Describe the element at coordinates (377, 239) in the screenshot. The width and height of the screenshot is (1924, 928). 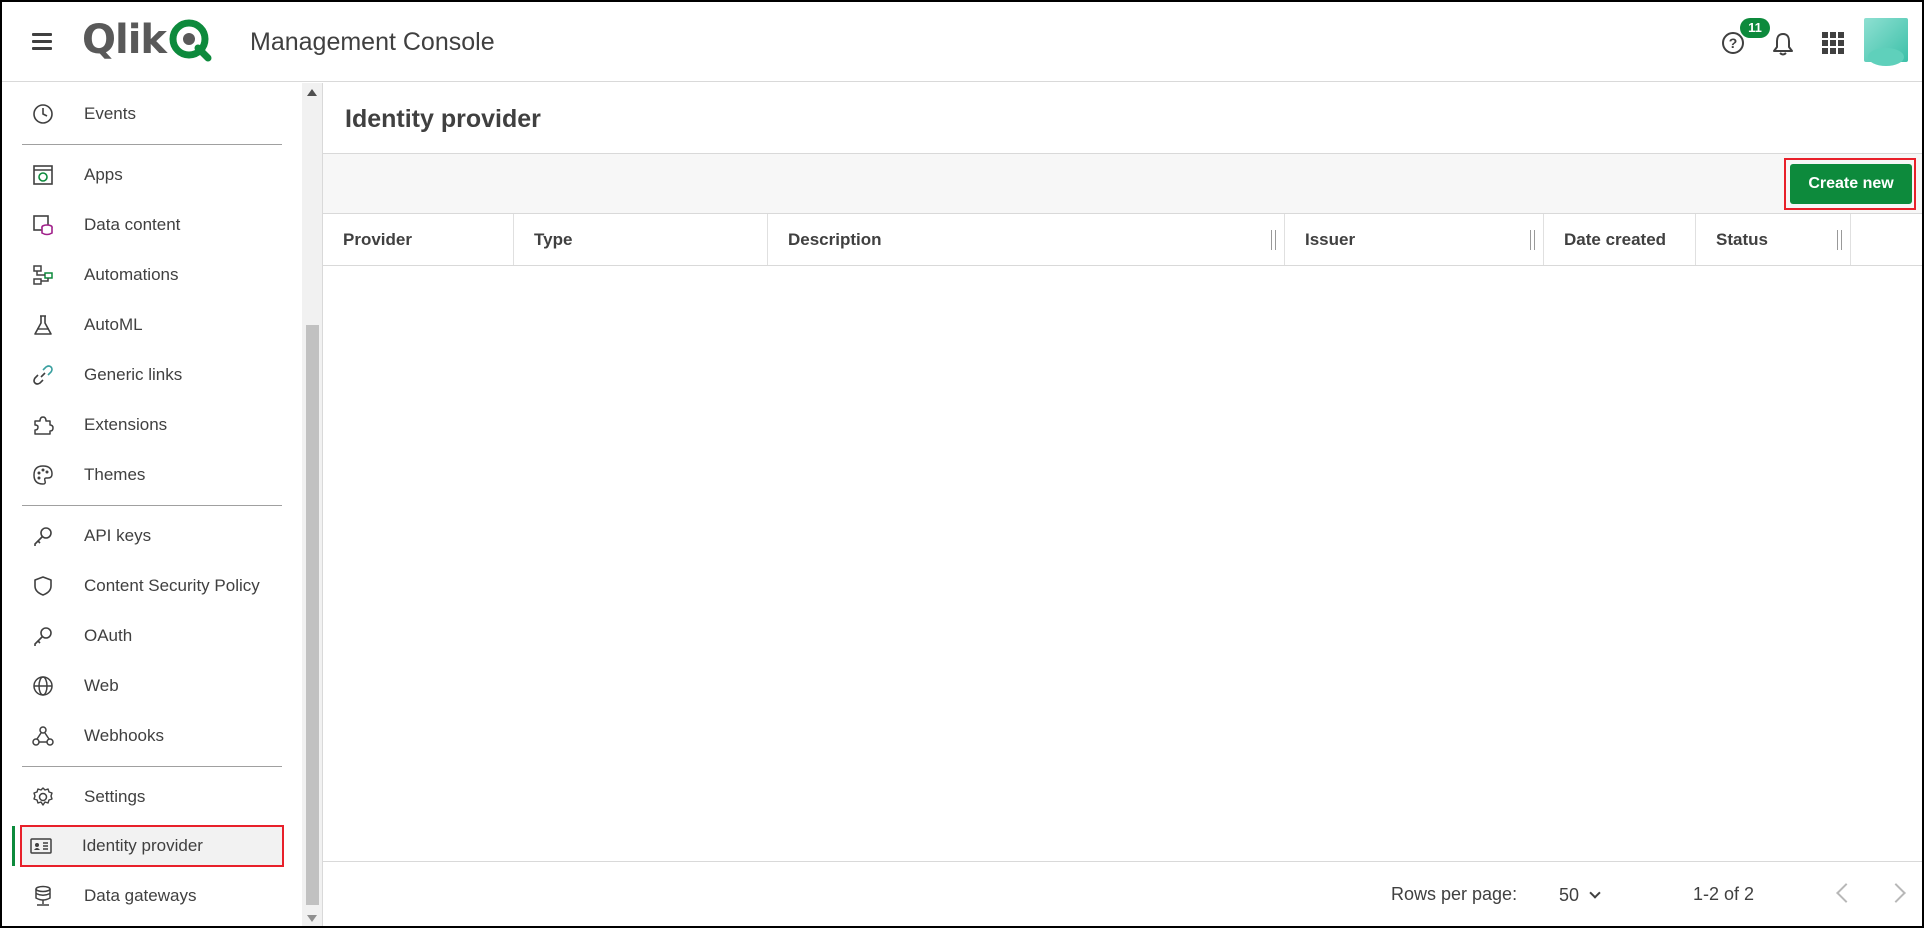
I see `column-header-label: Provider` at that location.